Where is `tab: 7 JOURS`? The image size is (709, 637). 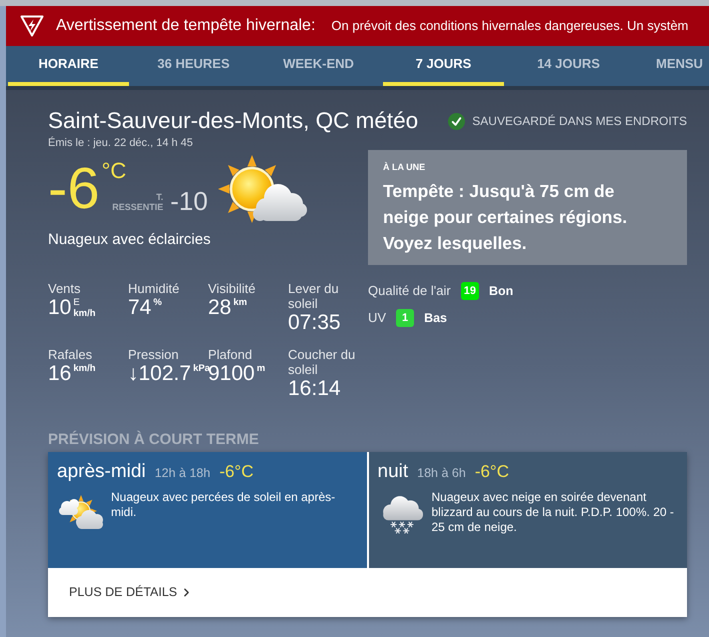
tab: 7 JOURS is located at coordinates (443, 66).